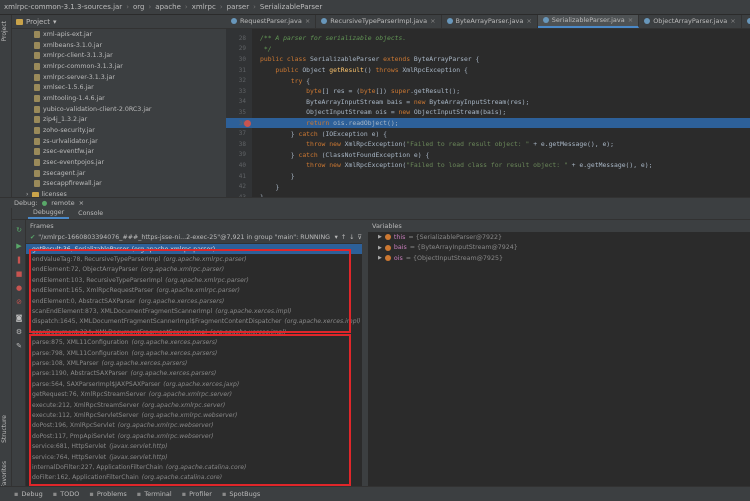 This screenshot has width=750, height=501. What do you see at coordinates (138, 7) in the screenshot?
I see `breadcrumb-item: org` at bounding box center [138, 7].